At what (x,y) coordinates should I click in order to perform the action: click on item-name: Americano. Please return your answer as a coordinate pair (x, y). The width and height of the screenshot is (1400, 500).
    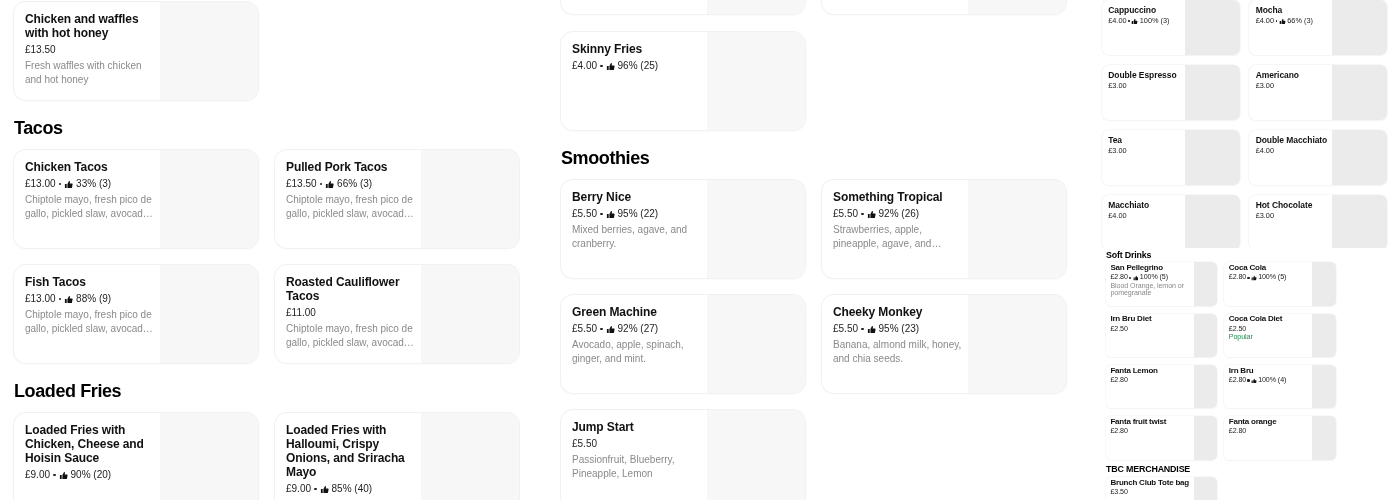
    Looking at the image, I should click on (1277, 75).